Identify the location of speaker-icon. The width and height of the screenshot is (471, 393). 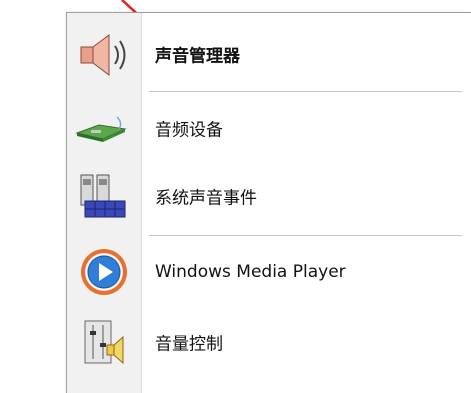
(104, 54).